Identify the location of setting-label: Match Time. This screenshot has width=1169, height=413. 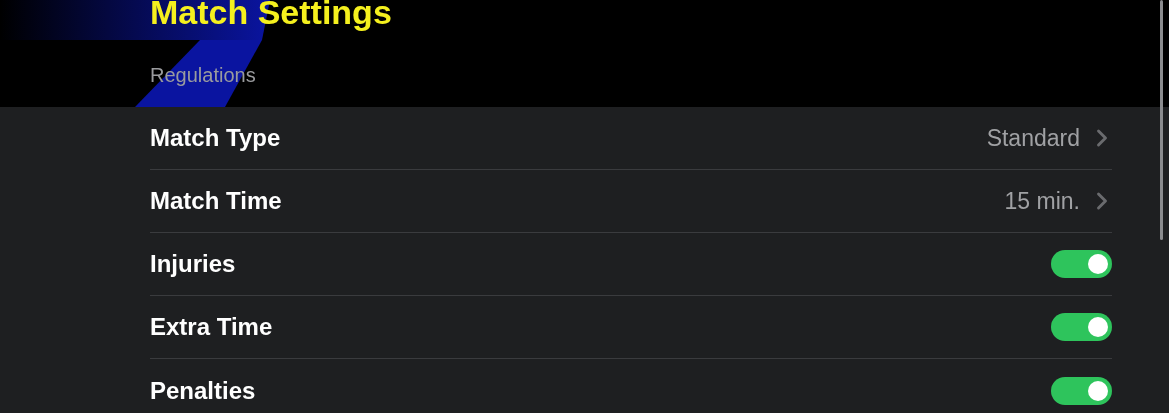
(216, 201).